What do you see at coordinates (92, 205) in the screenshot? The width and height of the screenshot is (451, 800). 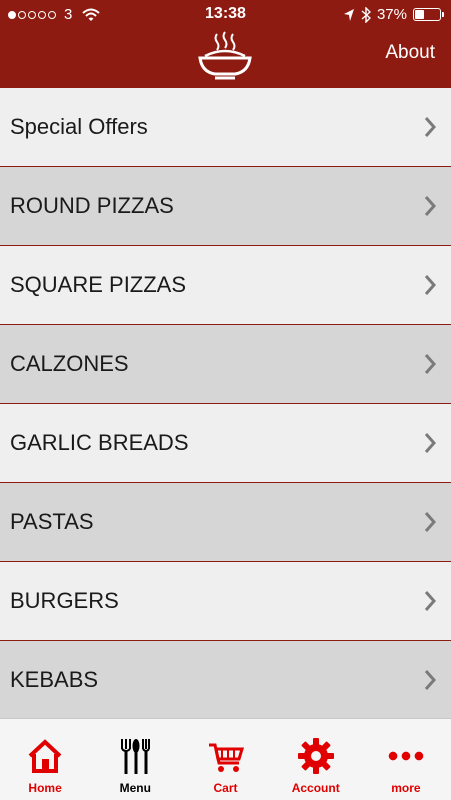 I see `menu-row-label: ROUND PIZZAS` at bounding box center [92, 205].